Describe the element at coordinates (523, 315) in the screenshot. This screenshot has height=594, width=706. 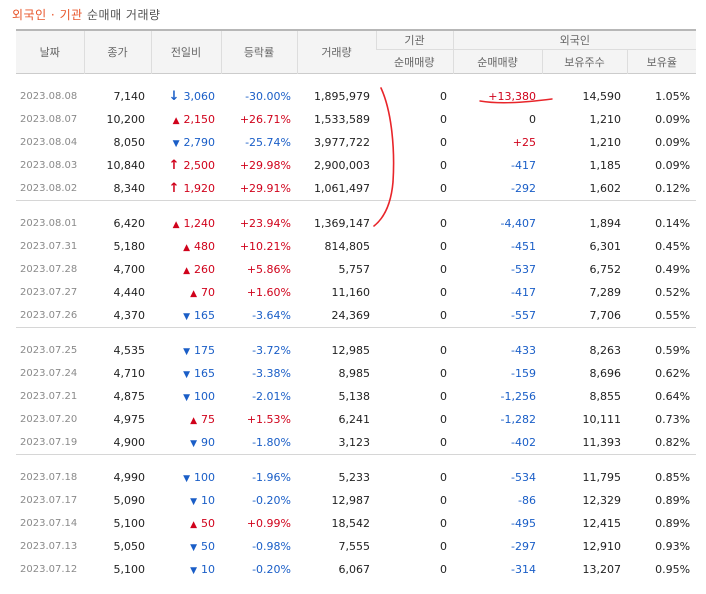
I see `foreign-net-cell: -557` at that location.